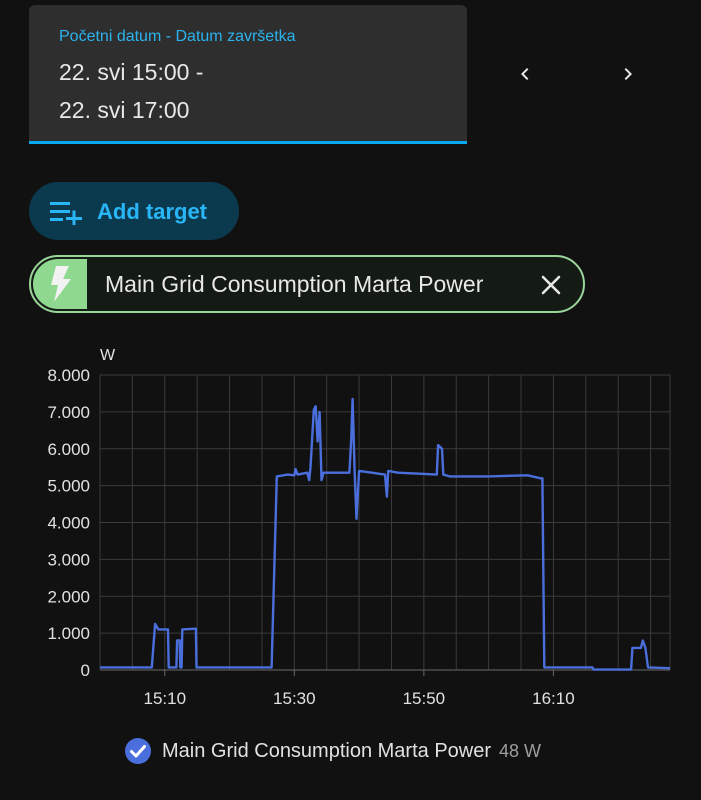 The width and height of the screenshot is (701, 800). Describe the element at coordinates (108, 355) in the screenshot. I see `y-axis-unit-label: W` at that location.